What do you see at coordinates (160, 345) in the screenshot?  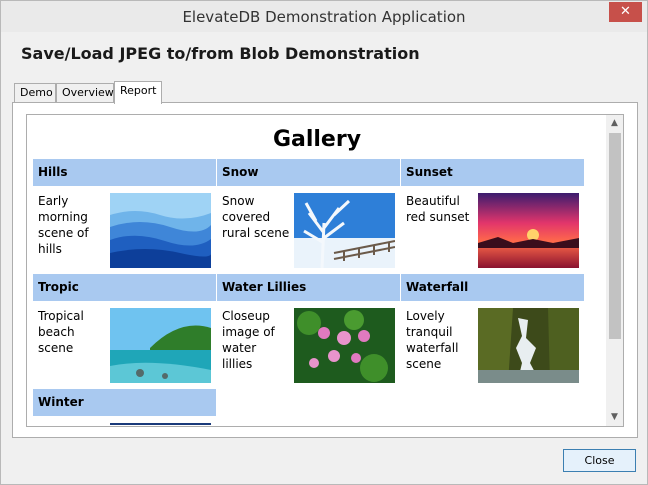 I see `tropic-image` at bounding box center [160, 345].